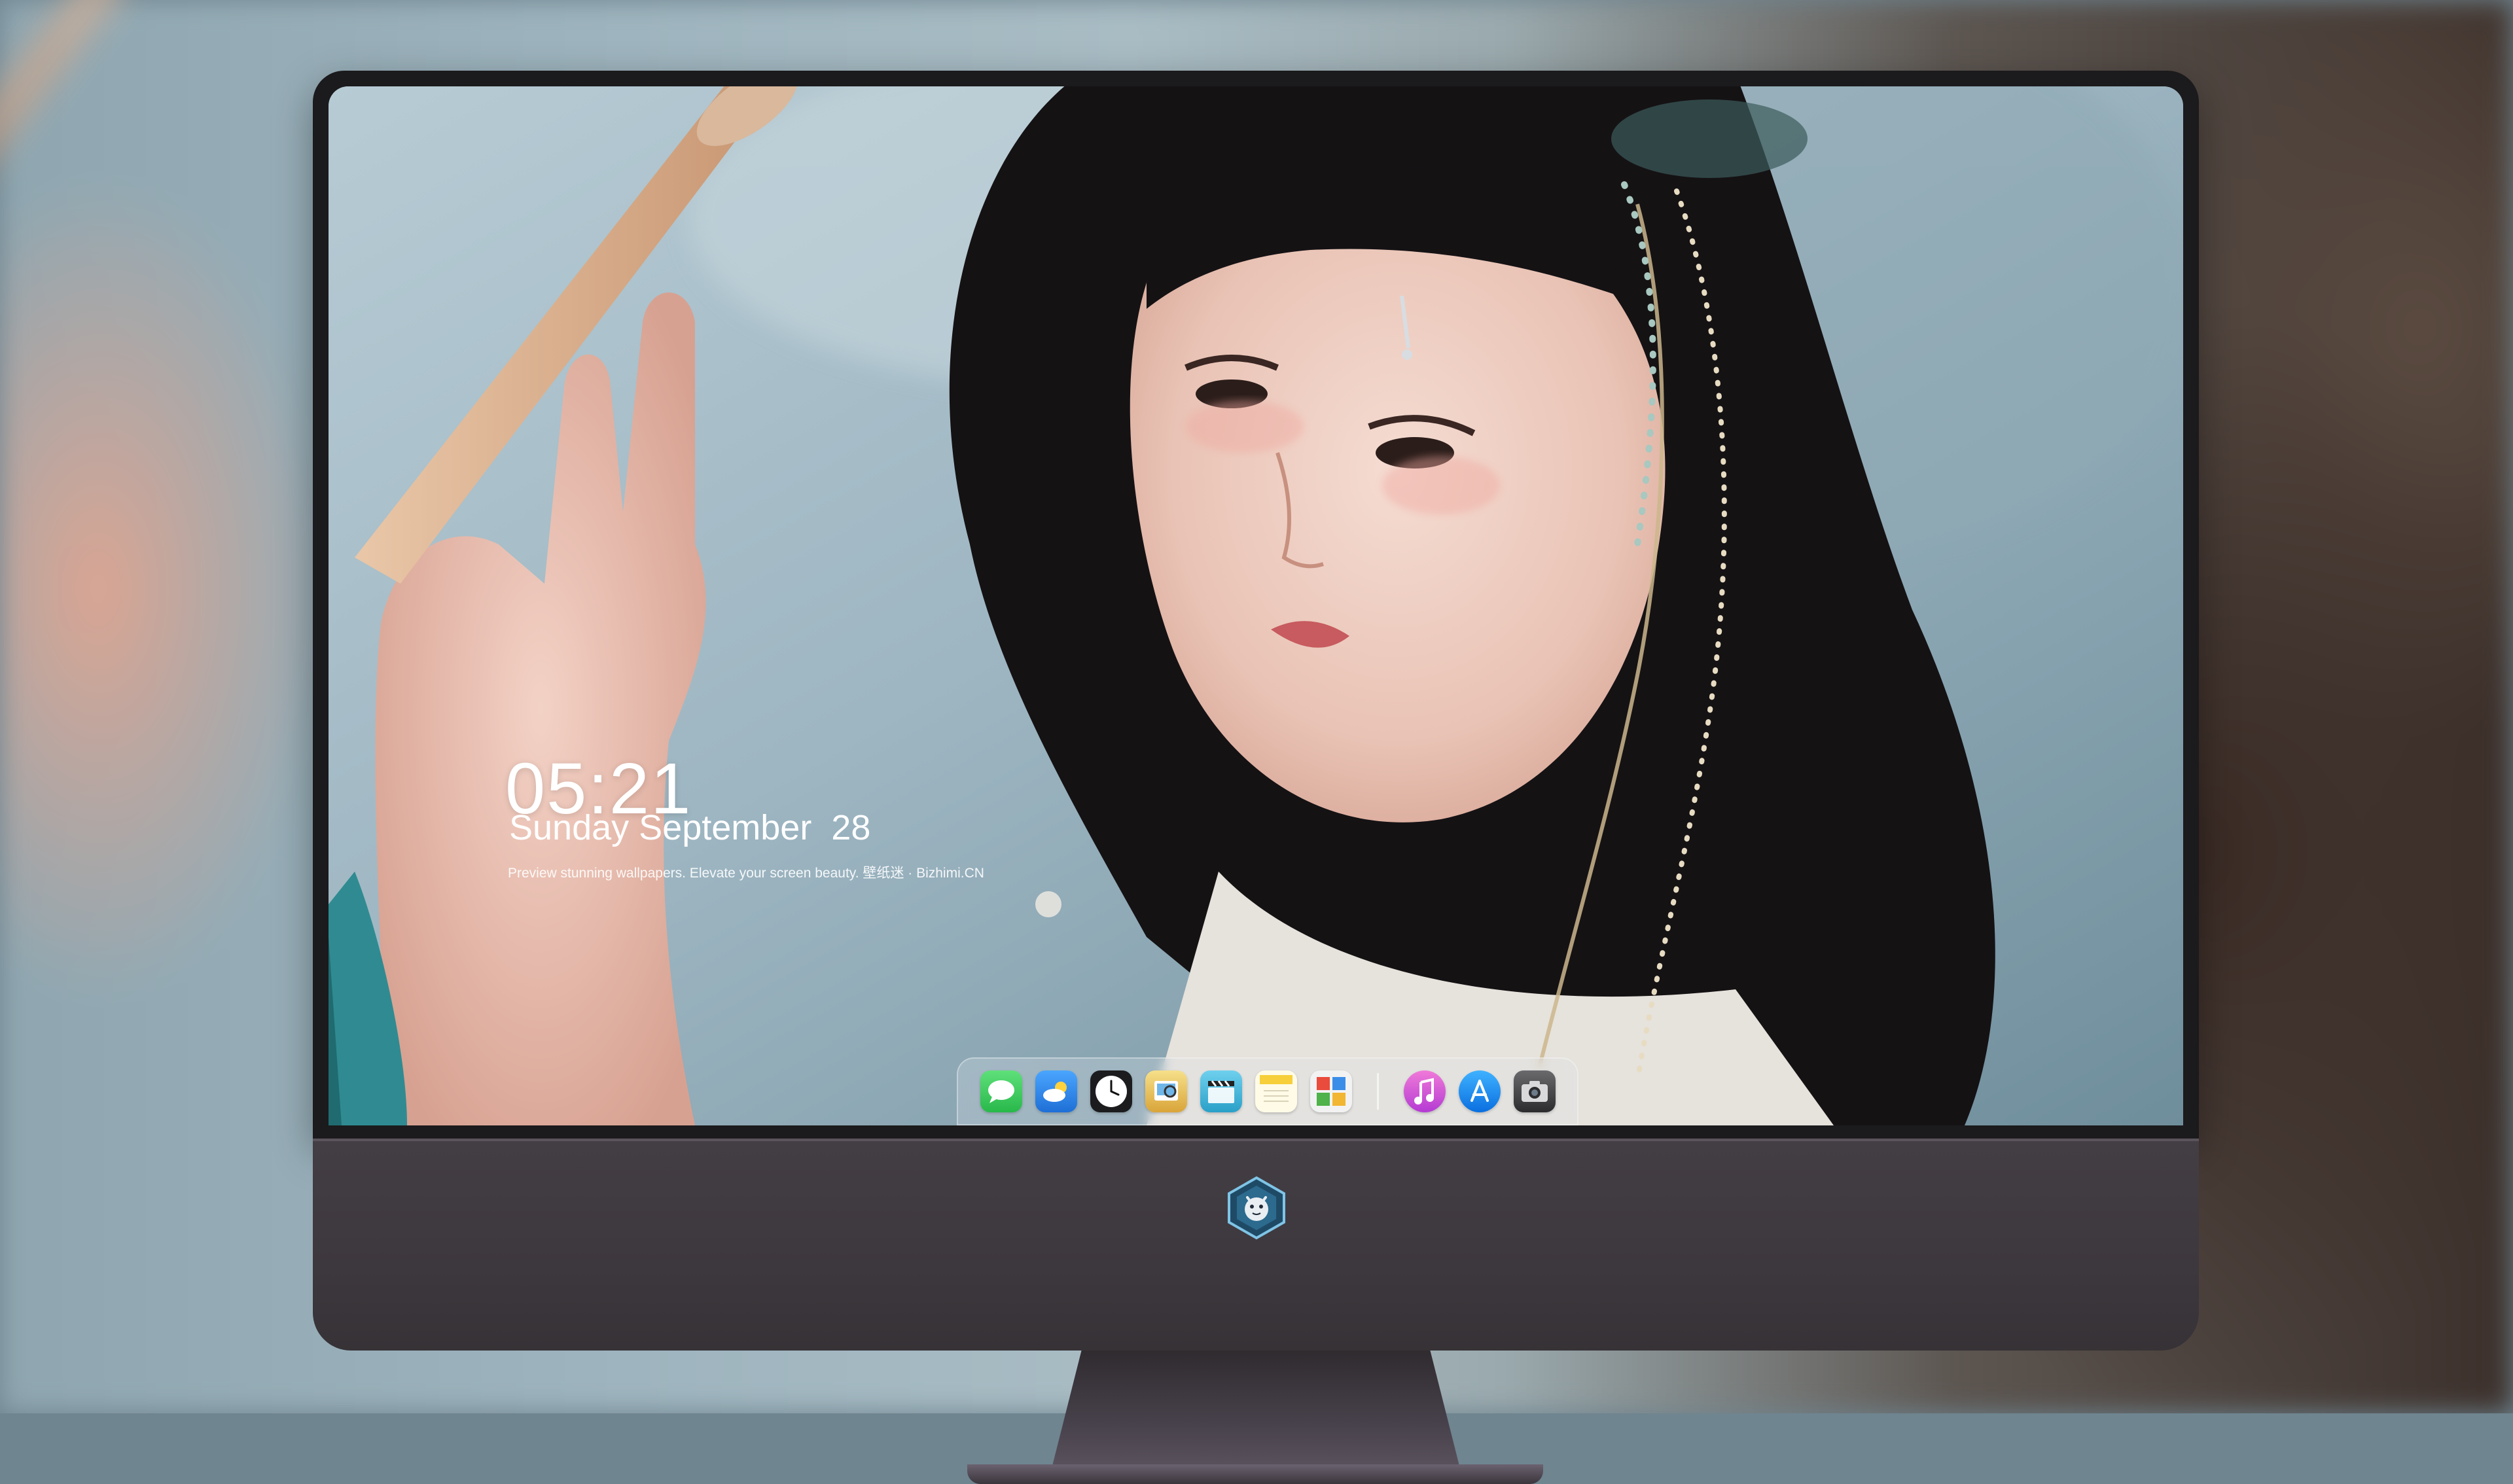 The height and width of the screenshot is (1484, 2513). I want to click on camera-icon, so click(1535, 1091).